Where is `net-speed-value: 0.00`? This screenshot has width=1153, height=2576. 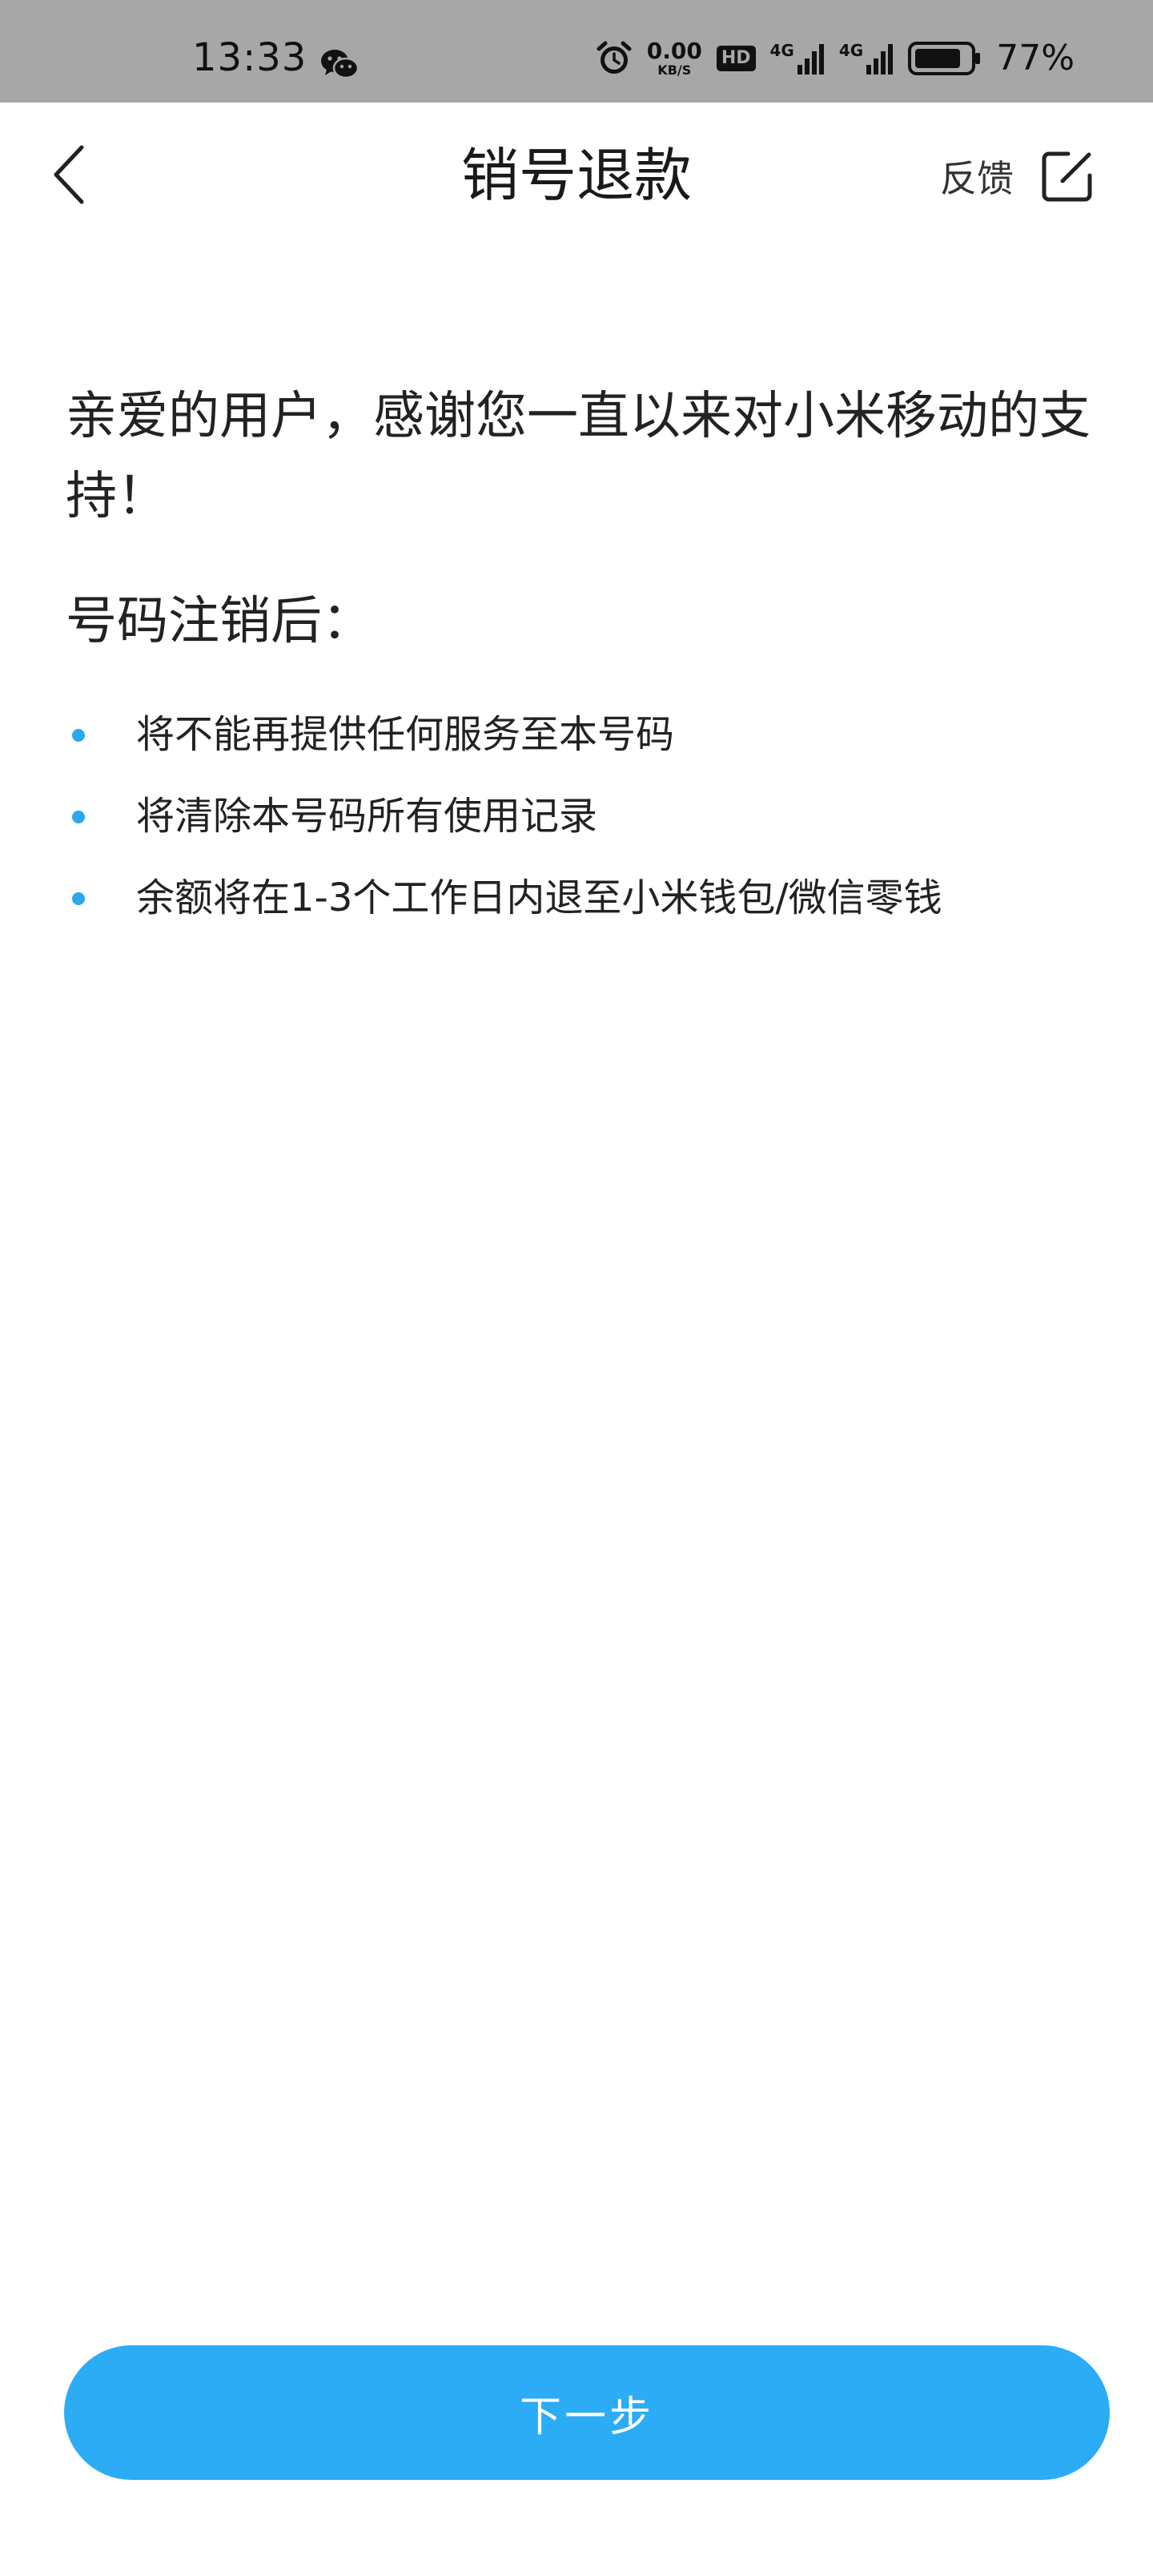
net-speed-value: 0.00 is located at coordinates (674, 51).